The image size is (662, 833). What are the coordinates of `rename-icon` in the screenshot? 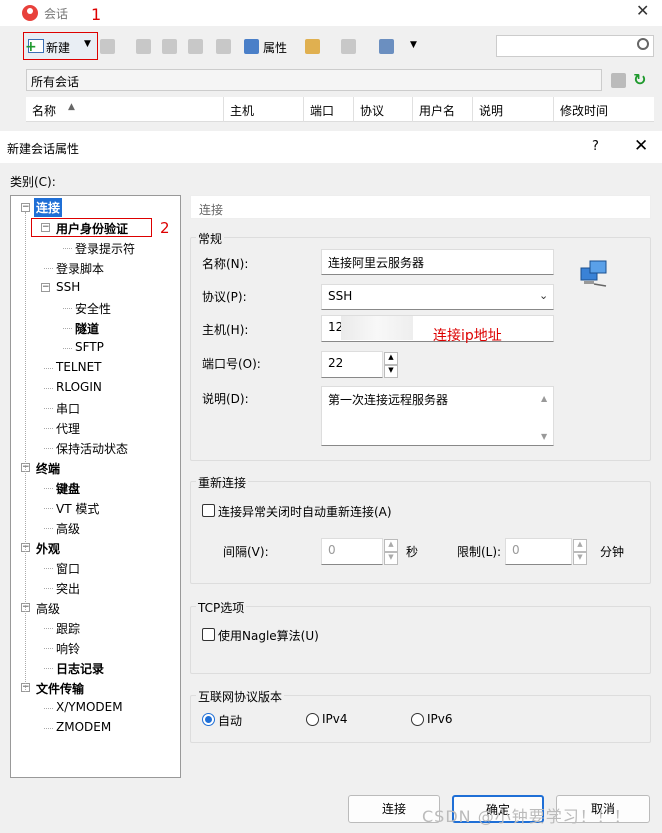 It's located at (348, 46).